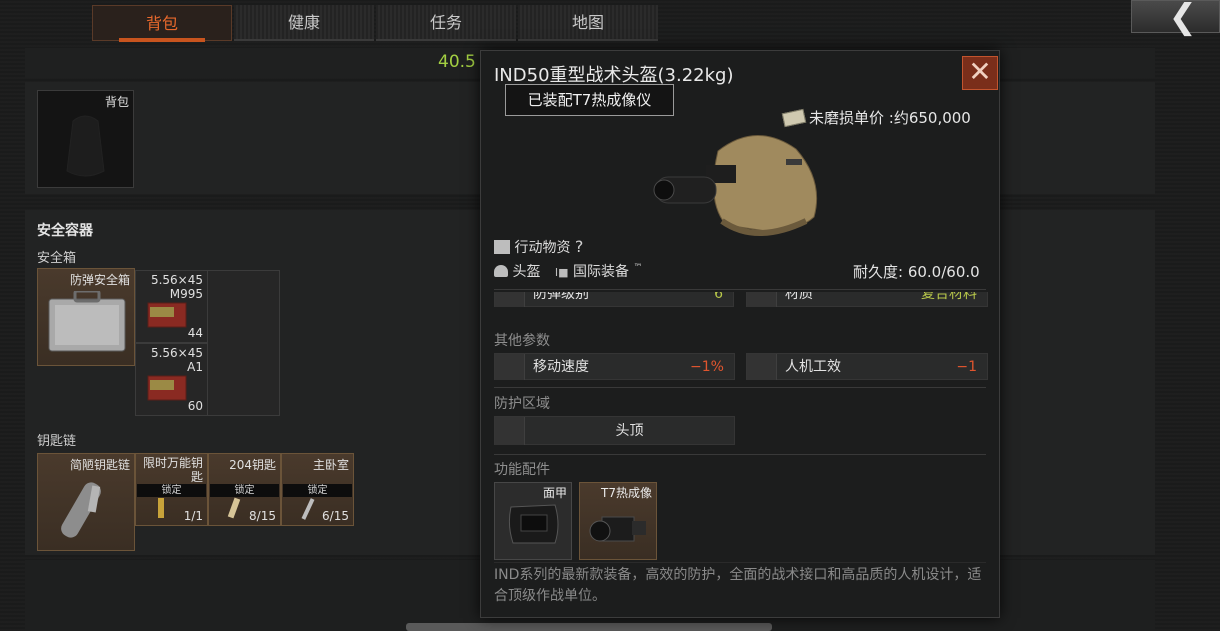  What do you see at coordinates (589, 100) in the screenshot?
I see `equipped-badge: 已装配T7热成像仪` at bounding box center [589, 100].